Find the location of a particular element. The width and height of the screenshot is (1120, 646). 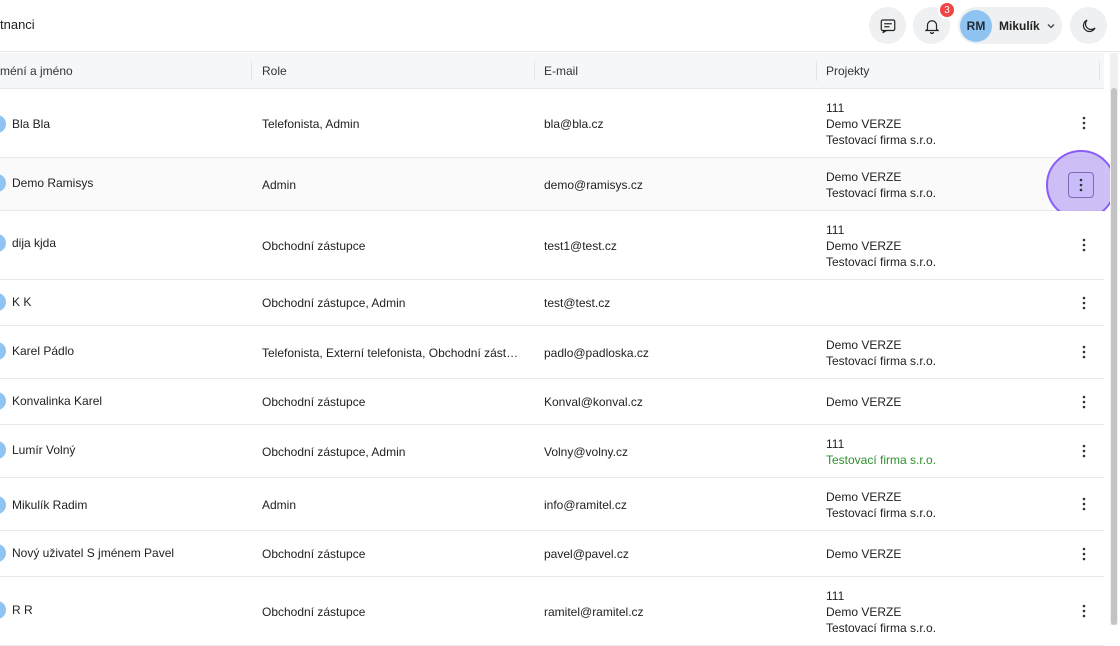

column-header-role: Role is located at coordinates (274, 71).